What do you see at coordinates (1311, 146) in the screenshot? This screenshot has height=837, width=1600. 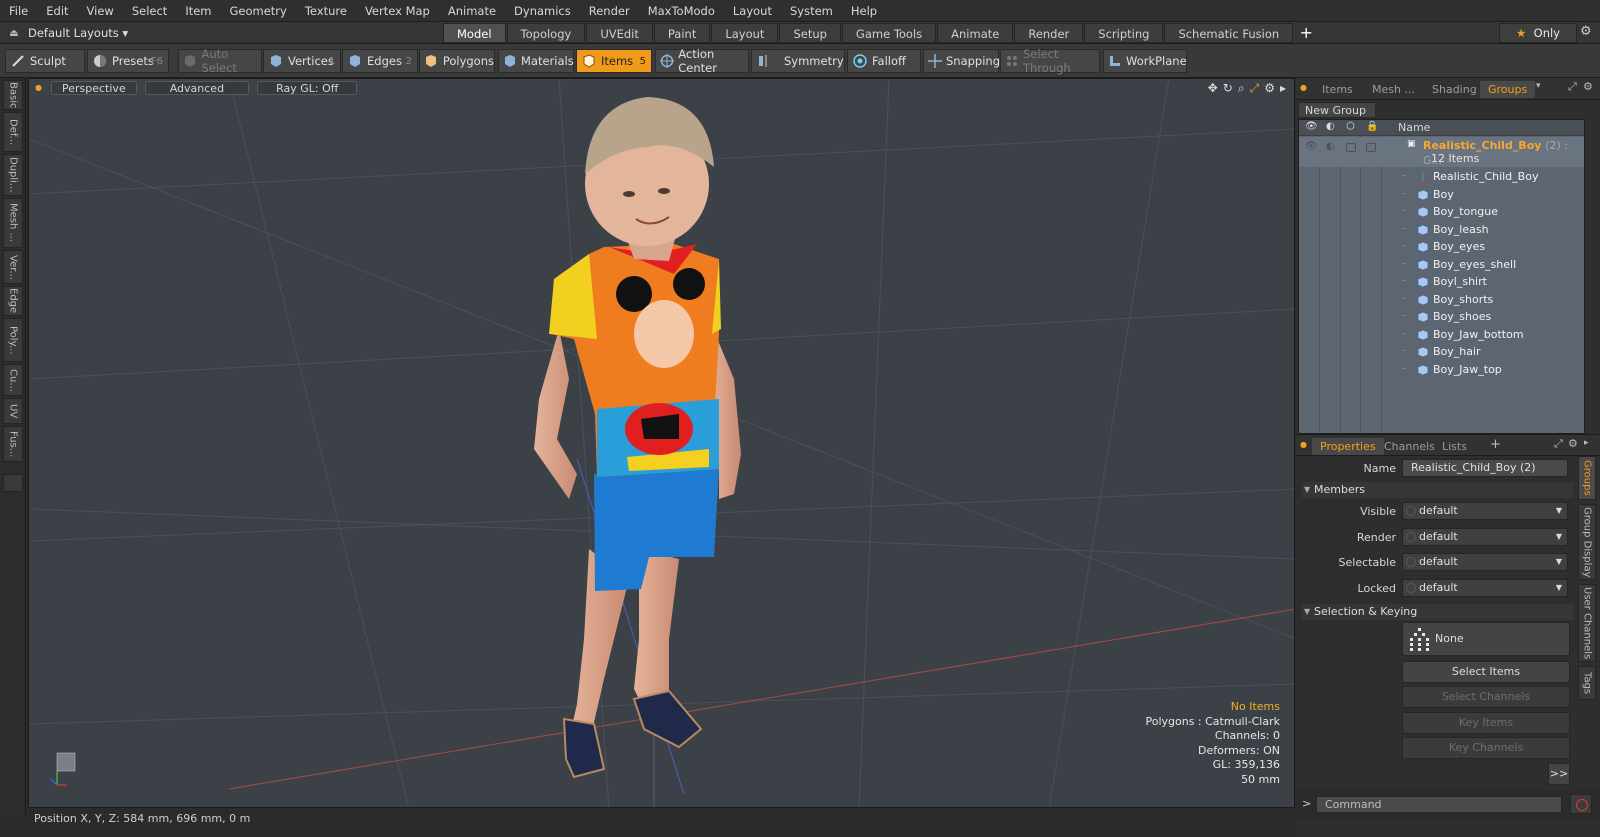 I see `visibility-toggle-icon: 👁` at bounding box center [1311, 146].